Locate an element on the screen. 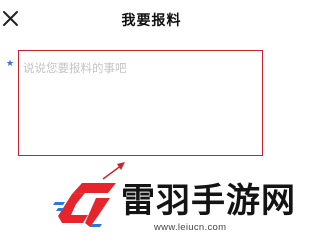  watermark-site-name: 雷羽手游网 is located at coordinates (208, 201).